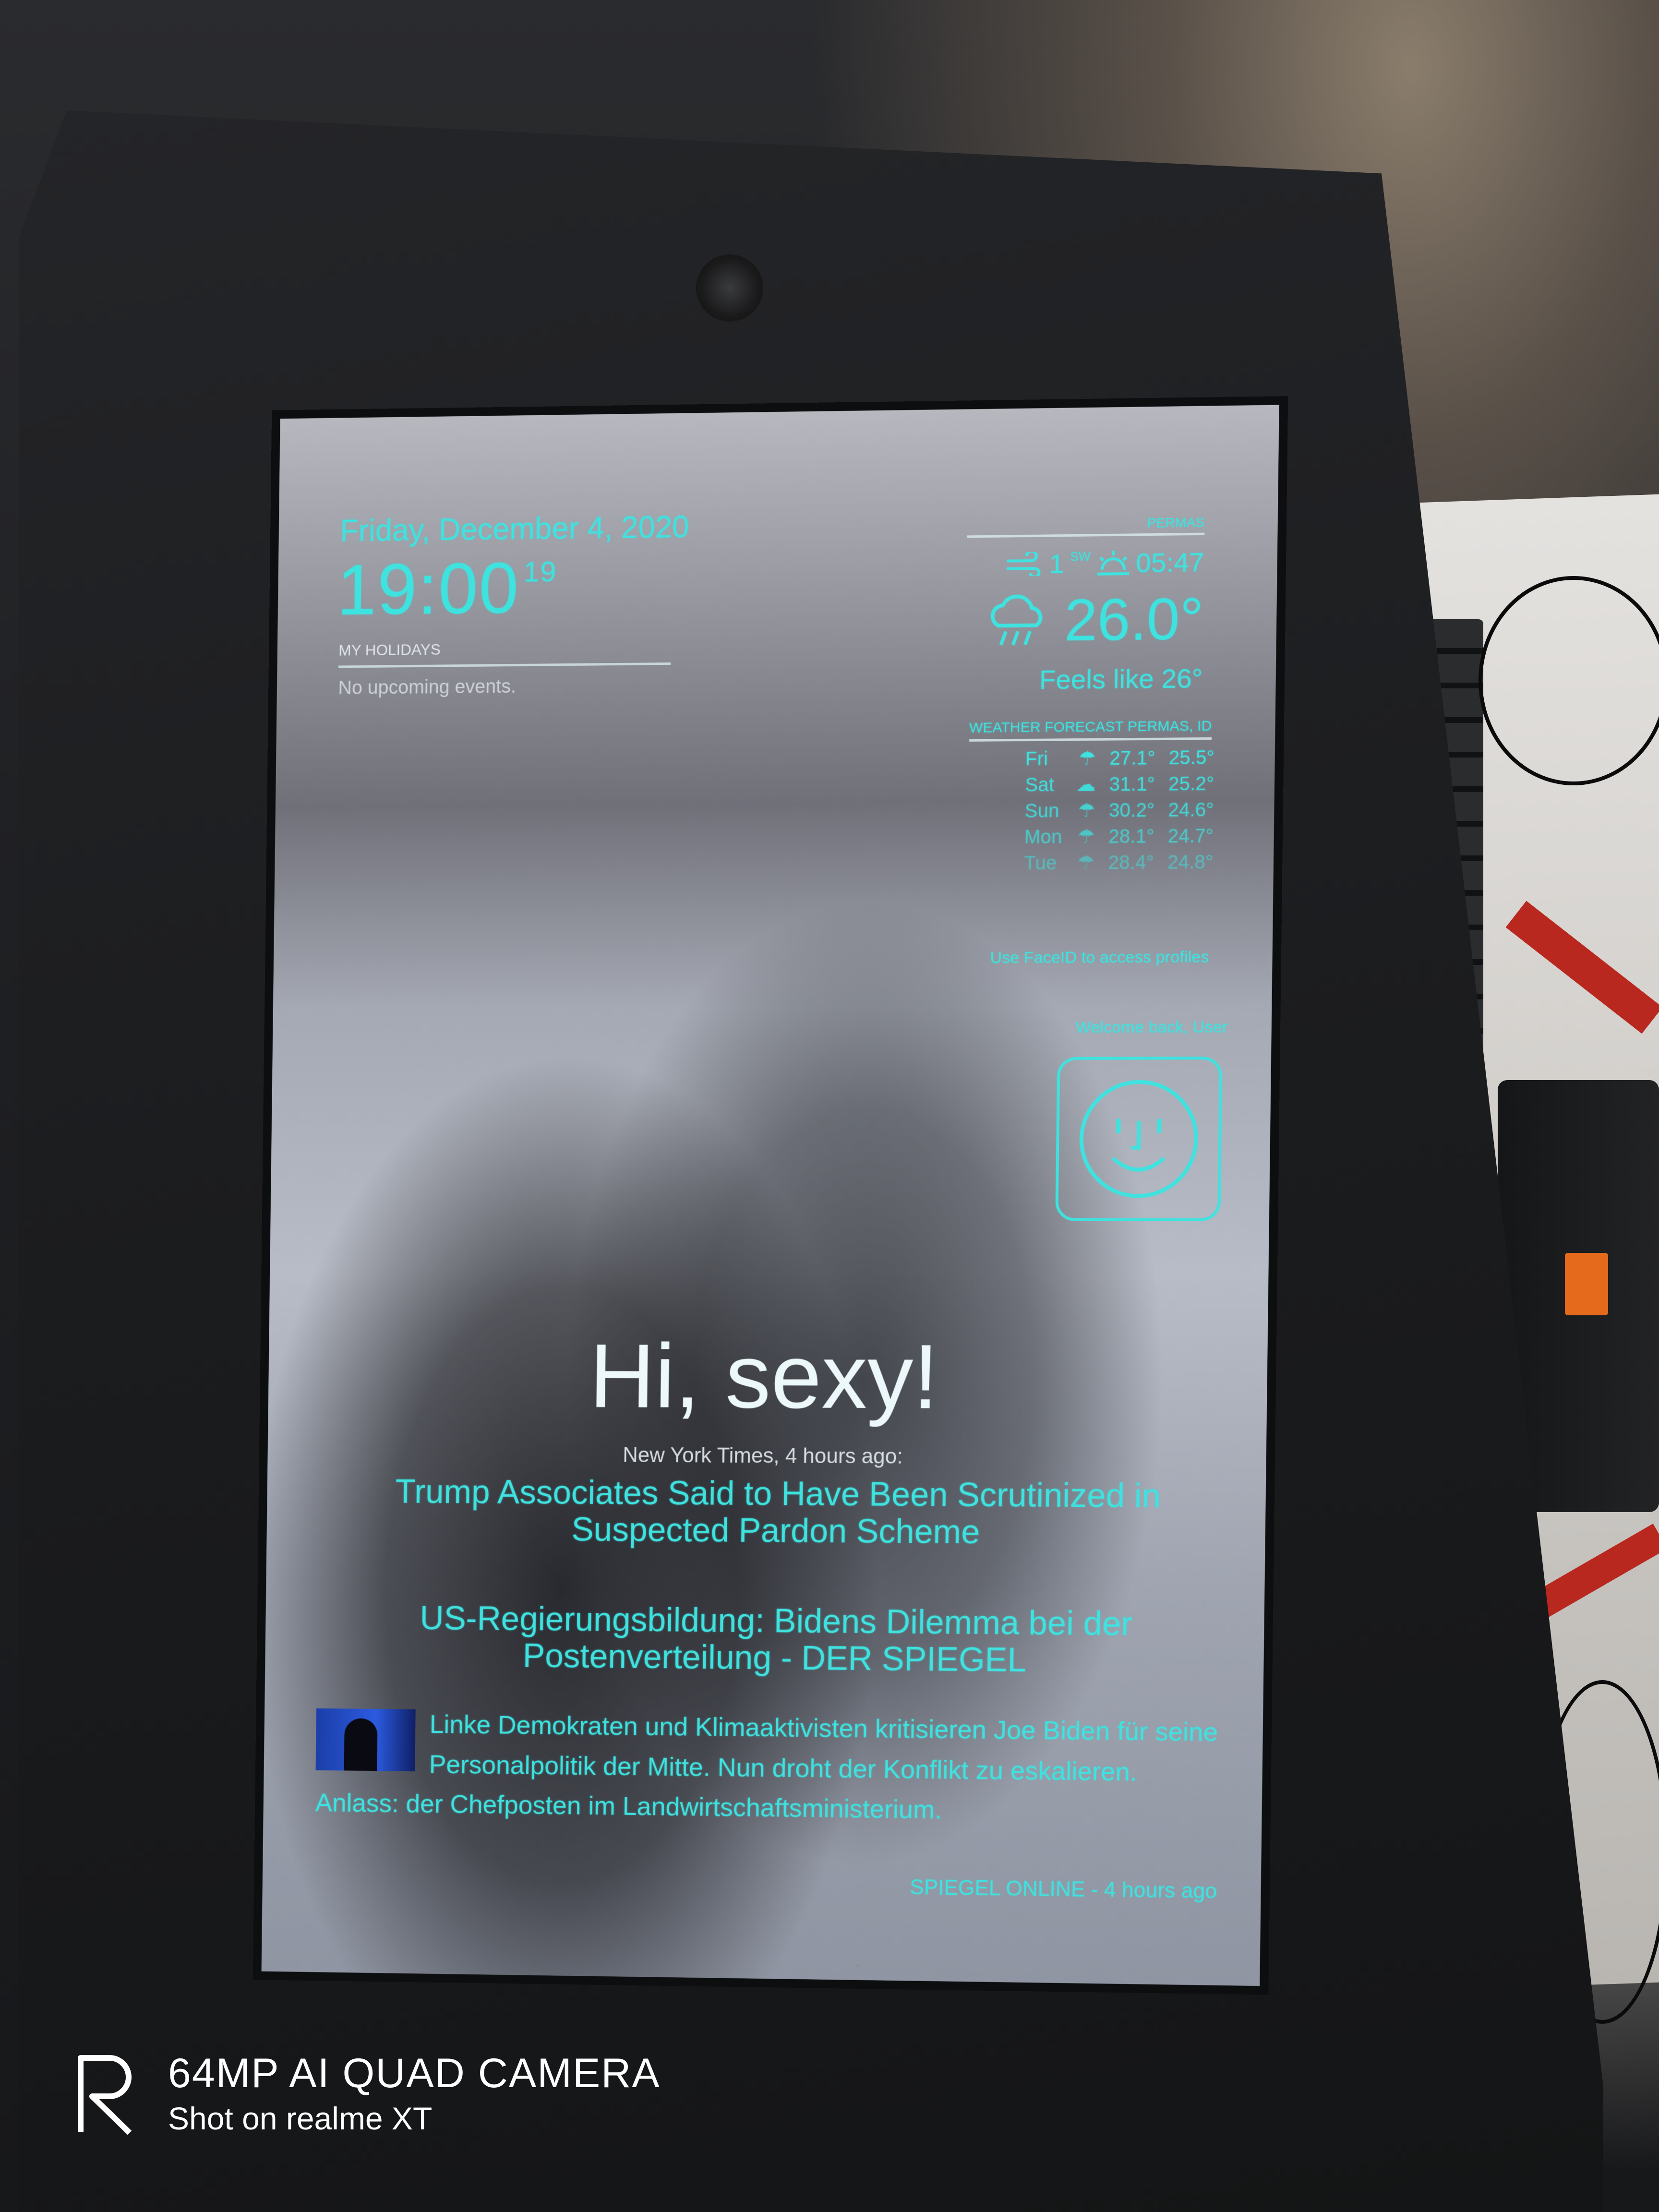  I want to click on weather-location: PERMAS, so click(1176, 523).